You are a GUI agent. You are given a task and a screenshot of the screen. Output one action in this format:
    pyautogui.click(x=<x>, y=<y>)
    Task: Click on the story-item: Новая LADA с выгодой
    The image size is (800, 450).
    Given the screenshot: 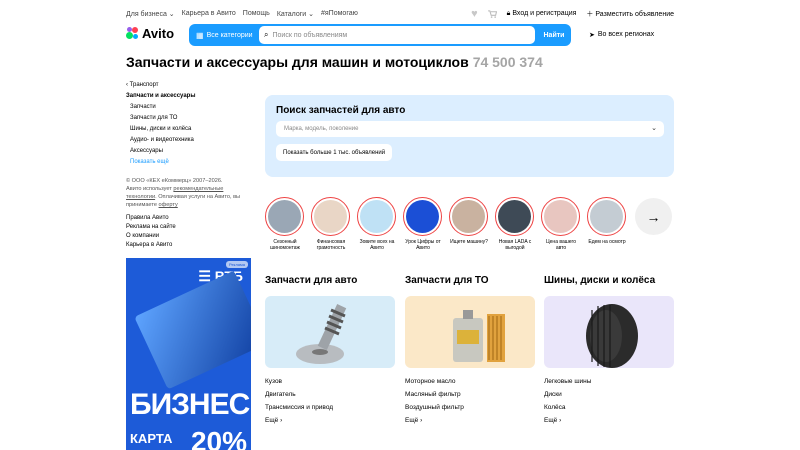 What is the action you would take?
    pyautogui.click(x=515, y=224)
    